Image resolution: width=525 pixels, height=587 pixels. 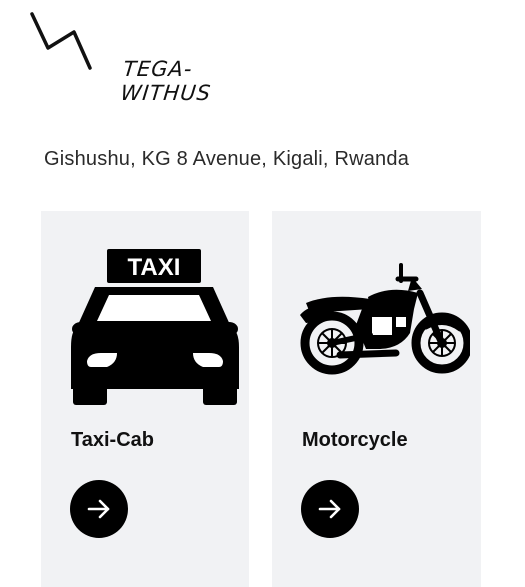 What do you see at coordinates (155, 331) in the screenshot?
I see `taxi-icon: TAXI` at bounding box center [155, 331].